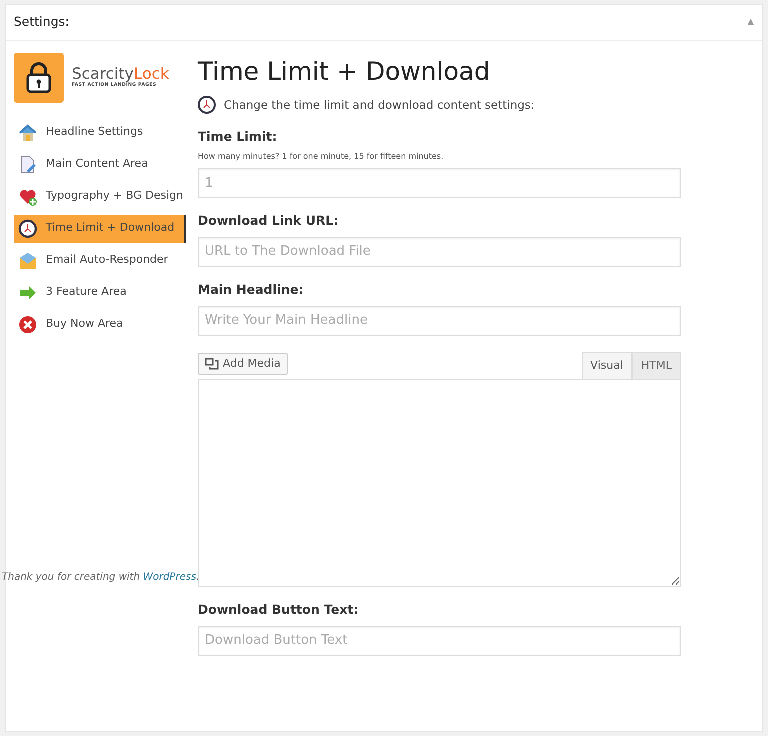  Describe the element at coordinates (321, 157) in the screenshot. I see `field-hint: How many minutes? 1 for one minute, 15 for fifteen minutes.` at that location.